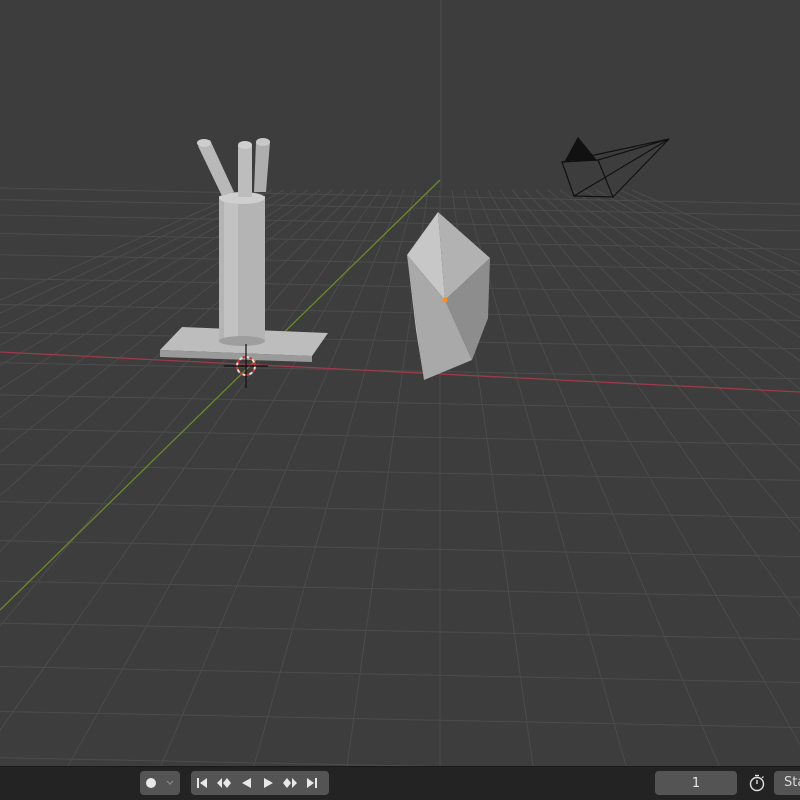  Describe the element at coordinates (246, 783) in the screenshot. I see `play-reverse-icon` at that location.